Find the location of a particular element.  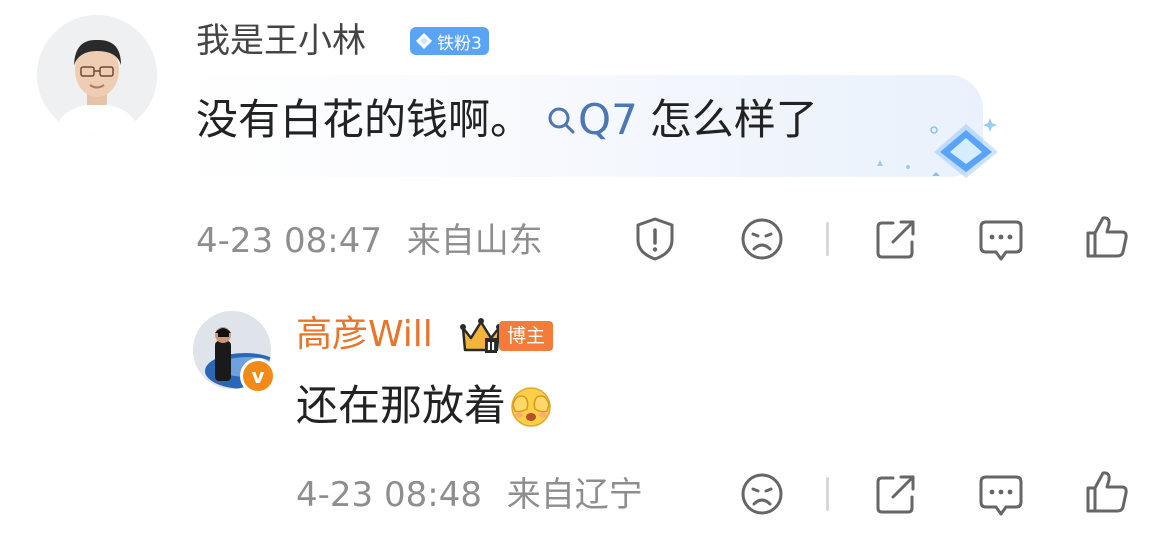

location: 来自辽宁 is located at coordinates (574, 495).